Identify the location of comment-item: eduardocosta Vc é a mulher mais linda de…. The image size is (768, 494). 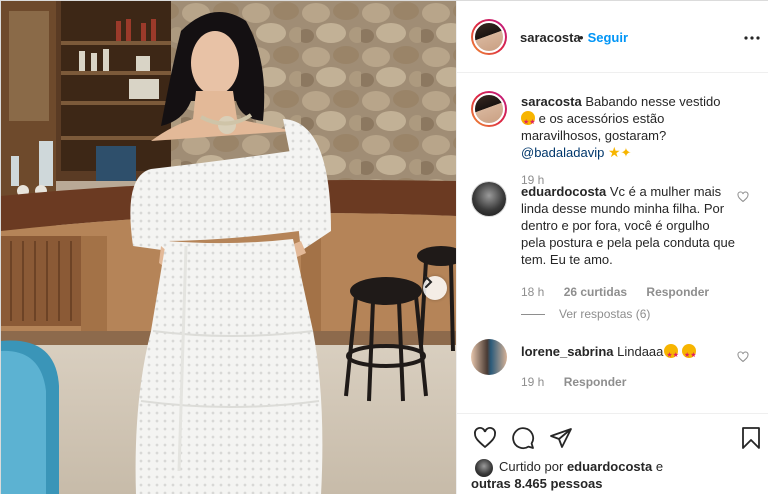
(612, 256).